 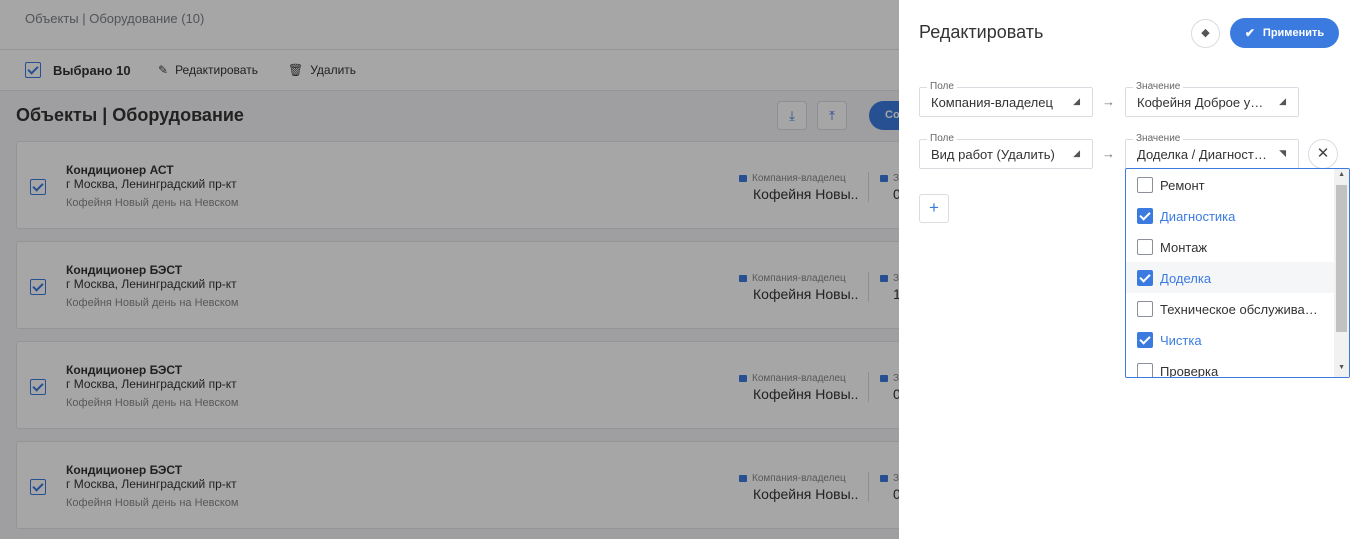 I want to click on option-item: Проверка, so click(x=1230, y=366).